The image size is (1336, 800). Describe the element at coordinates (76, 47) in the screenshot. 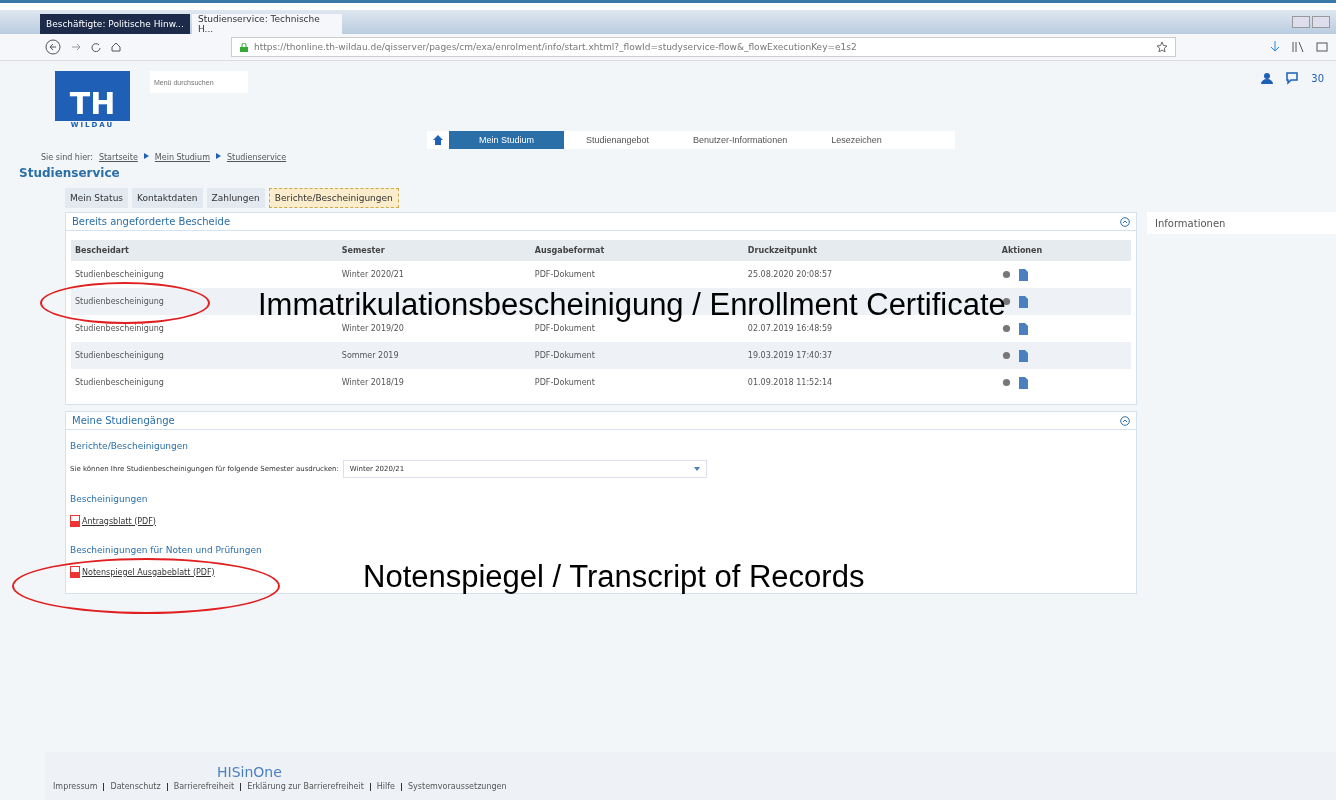

I see `forward-icon` at that location.